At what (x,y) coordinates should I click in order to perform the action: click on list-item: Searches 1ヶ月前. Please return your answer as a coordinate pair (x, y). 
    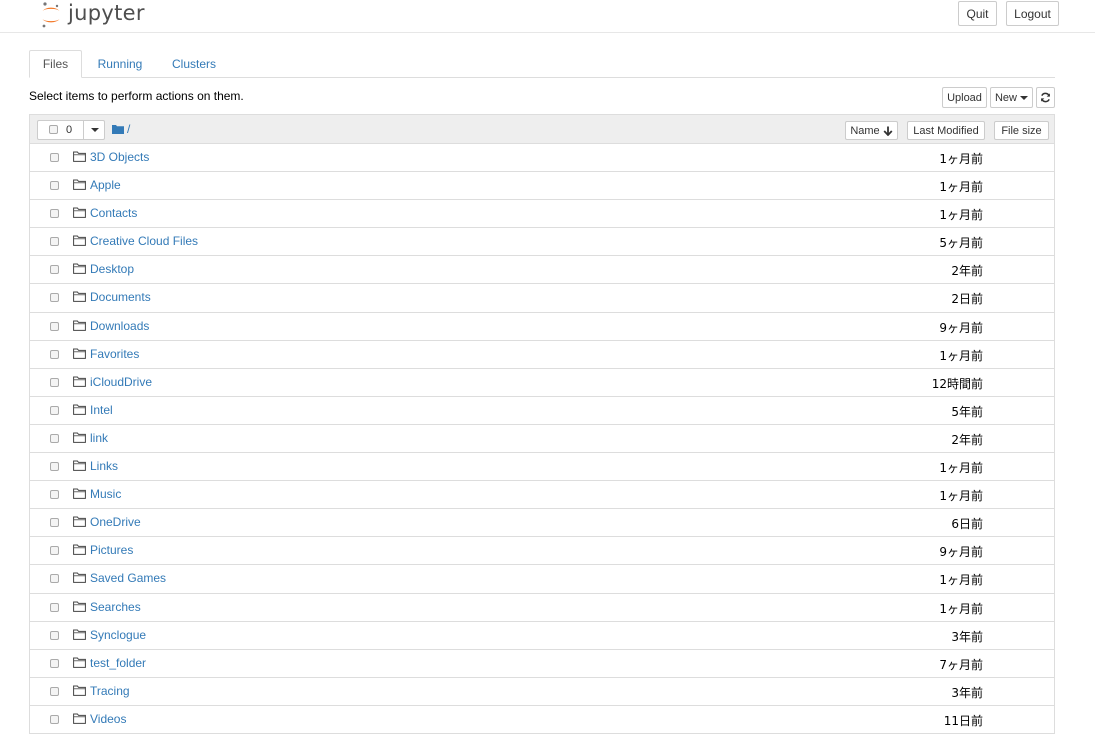
    Looking at the image, I should click on (542, 608).